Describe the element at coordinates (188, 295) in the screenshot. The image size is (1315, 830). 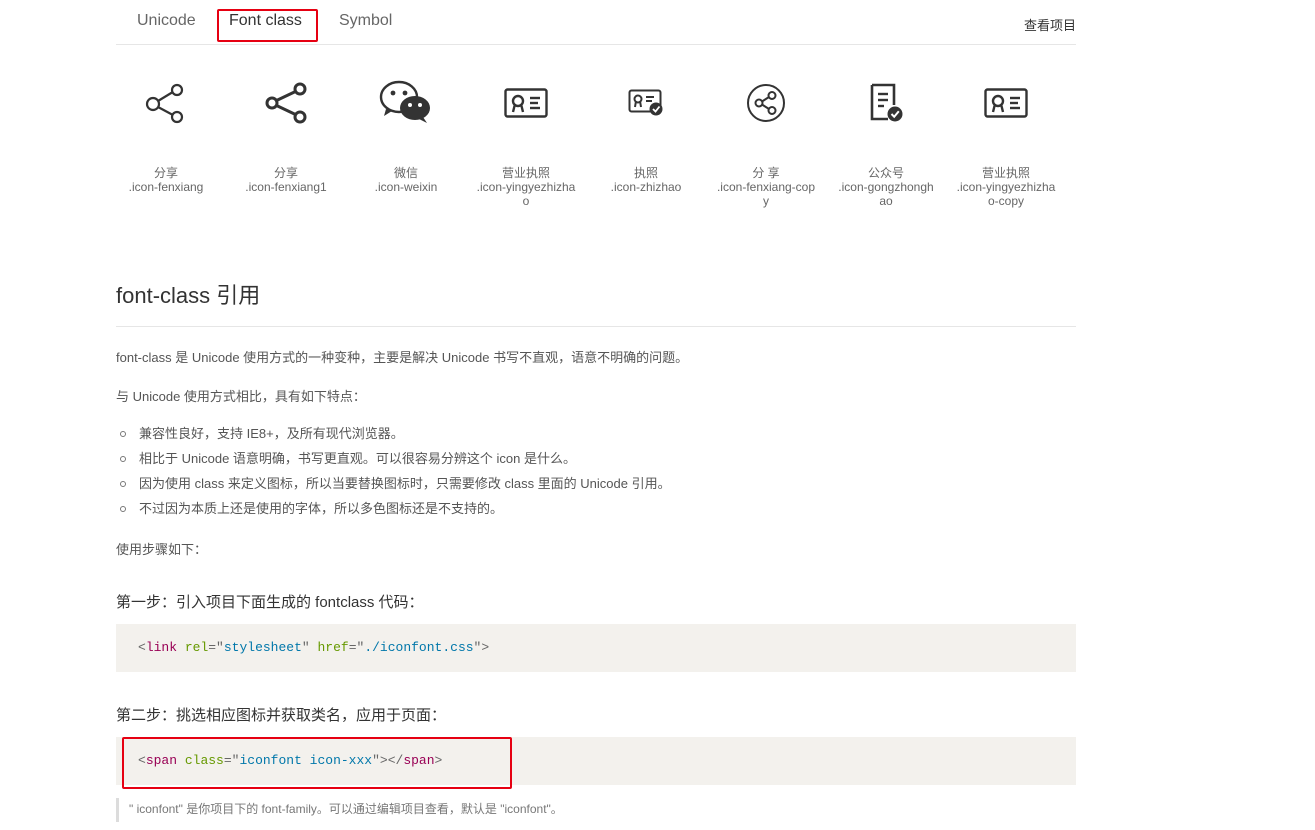
I see `section-title: font-class 引用` at that location.